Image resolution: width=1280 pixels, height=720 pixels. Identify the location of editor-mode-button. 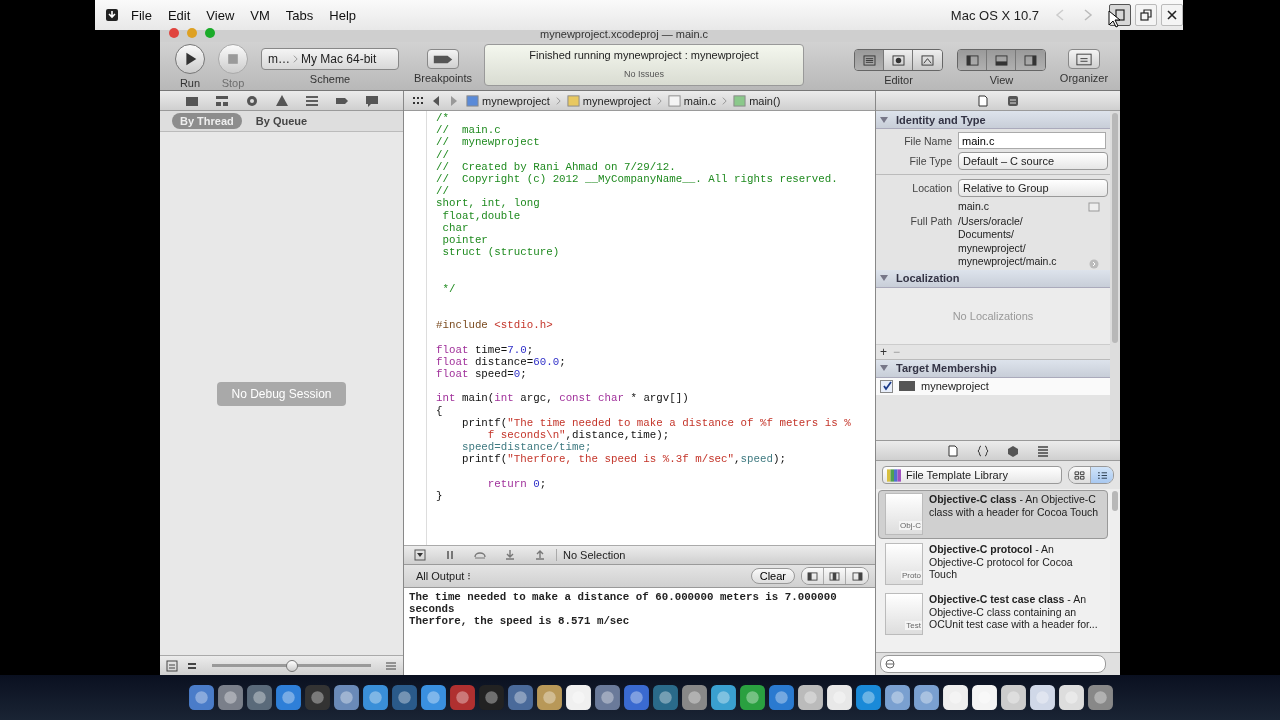
(898, 60).